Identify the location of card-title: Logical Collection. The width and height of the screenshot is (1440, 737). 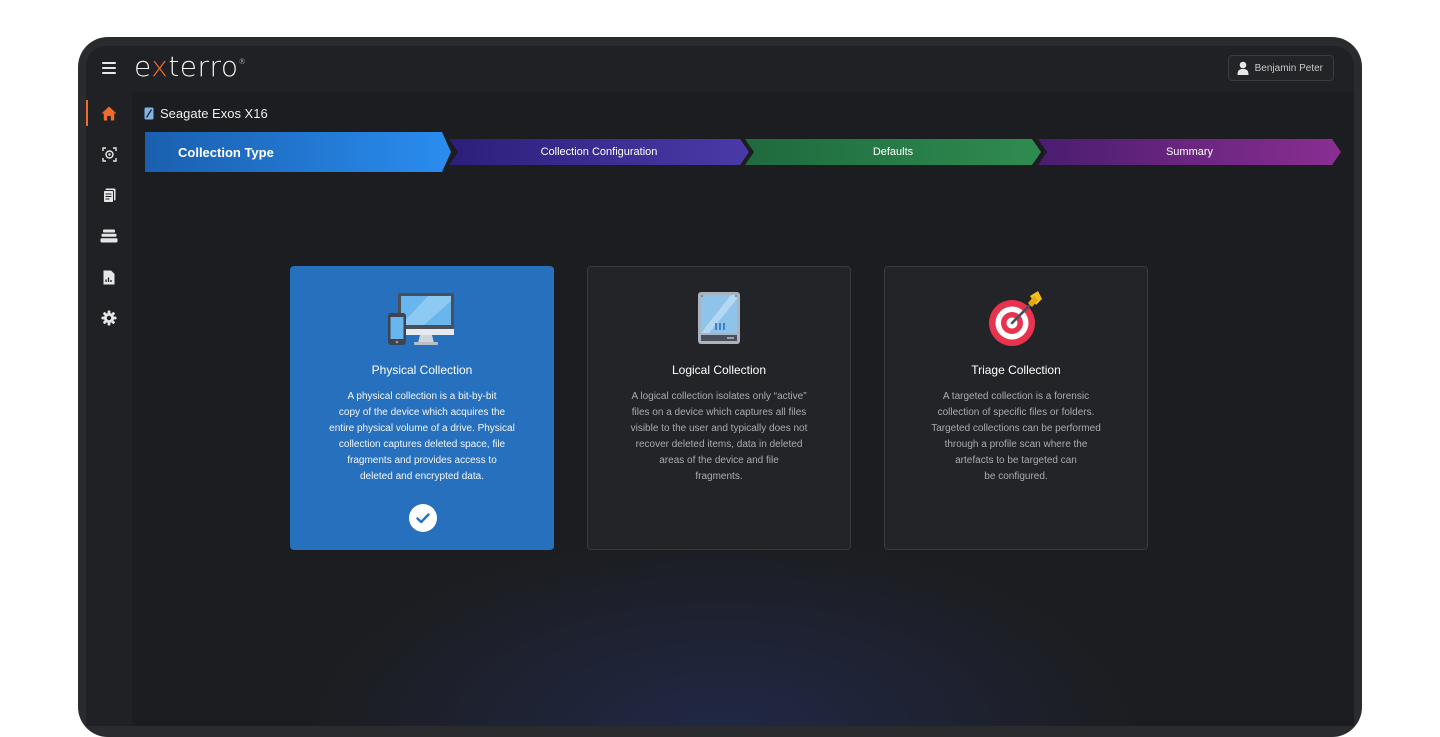
(719, 370).